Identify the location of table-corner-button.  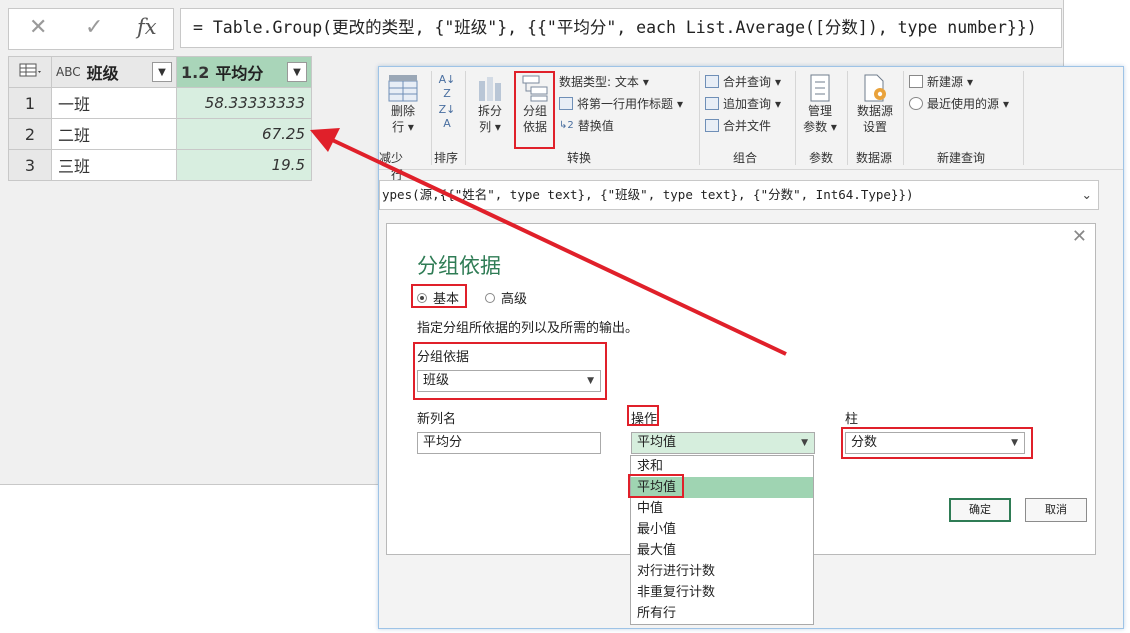
(30, 72).